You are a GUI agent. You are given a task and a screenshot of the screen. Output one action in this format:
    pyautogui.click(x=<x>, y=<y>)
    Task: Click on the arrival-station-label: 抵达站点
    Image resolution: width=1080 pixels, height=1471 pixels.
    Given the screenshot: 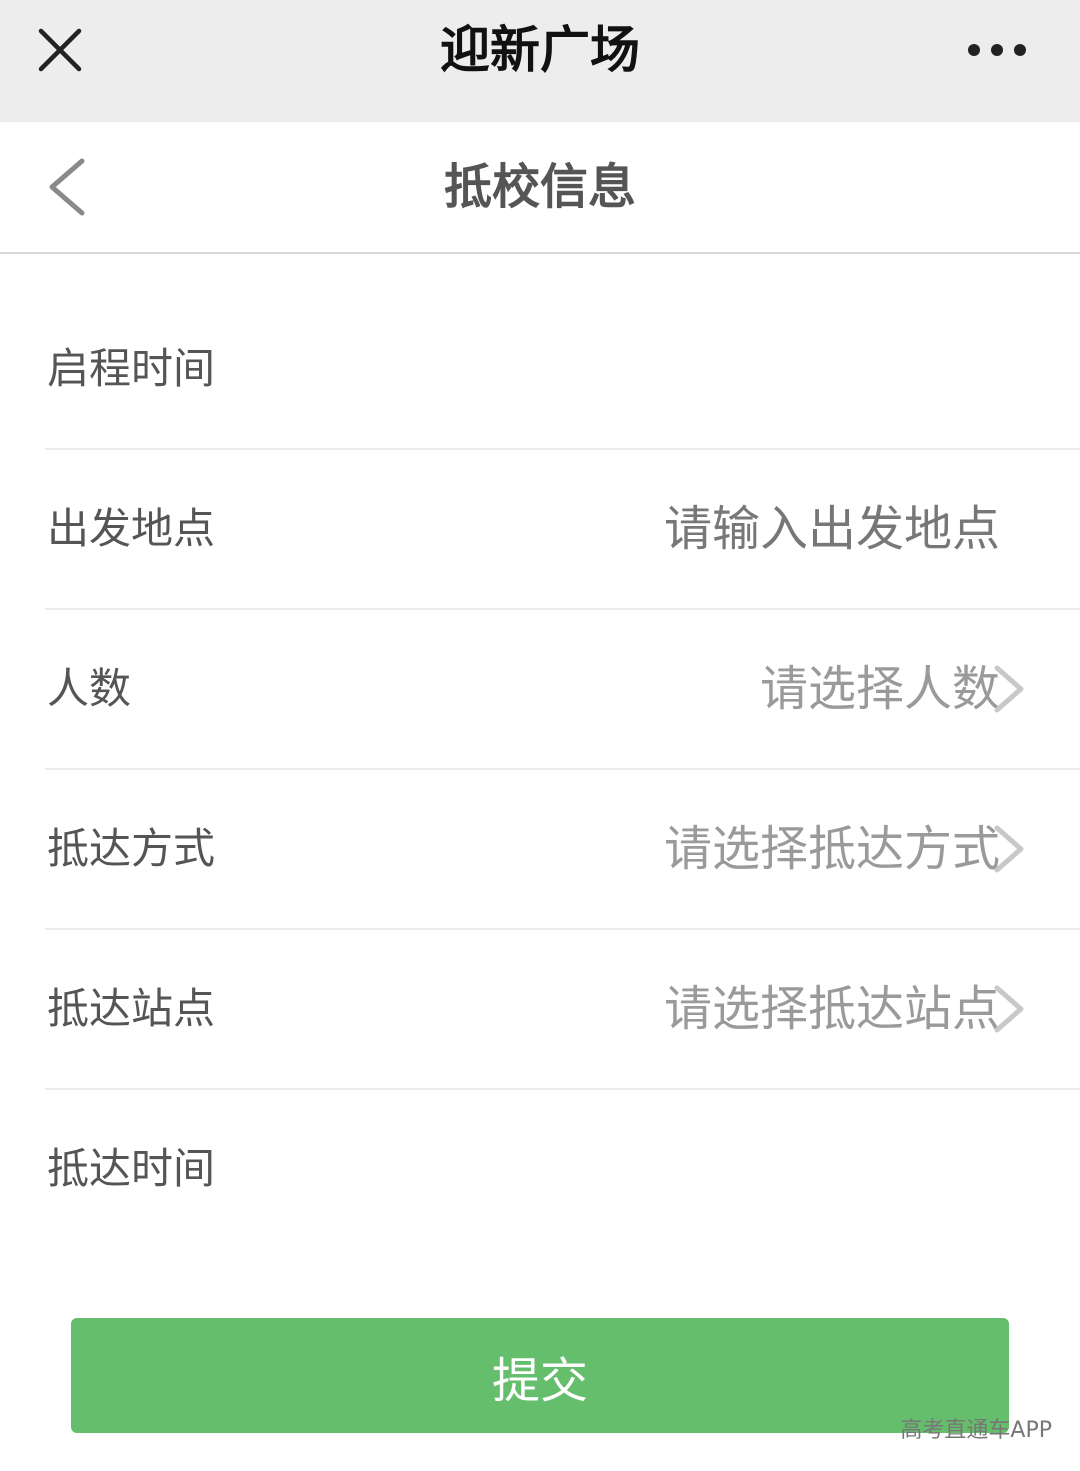 What is the action you would take?
    pyautogui.click(x=131, y=1008)
    